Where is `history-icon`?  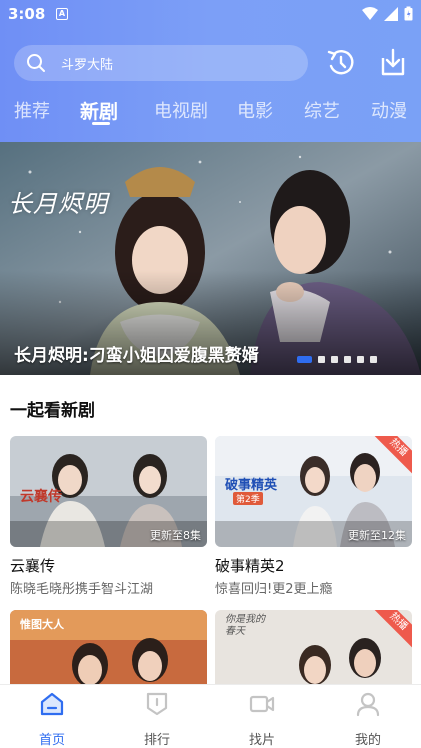
history-icon is located at coordinates (341, 62).